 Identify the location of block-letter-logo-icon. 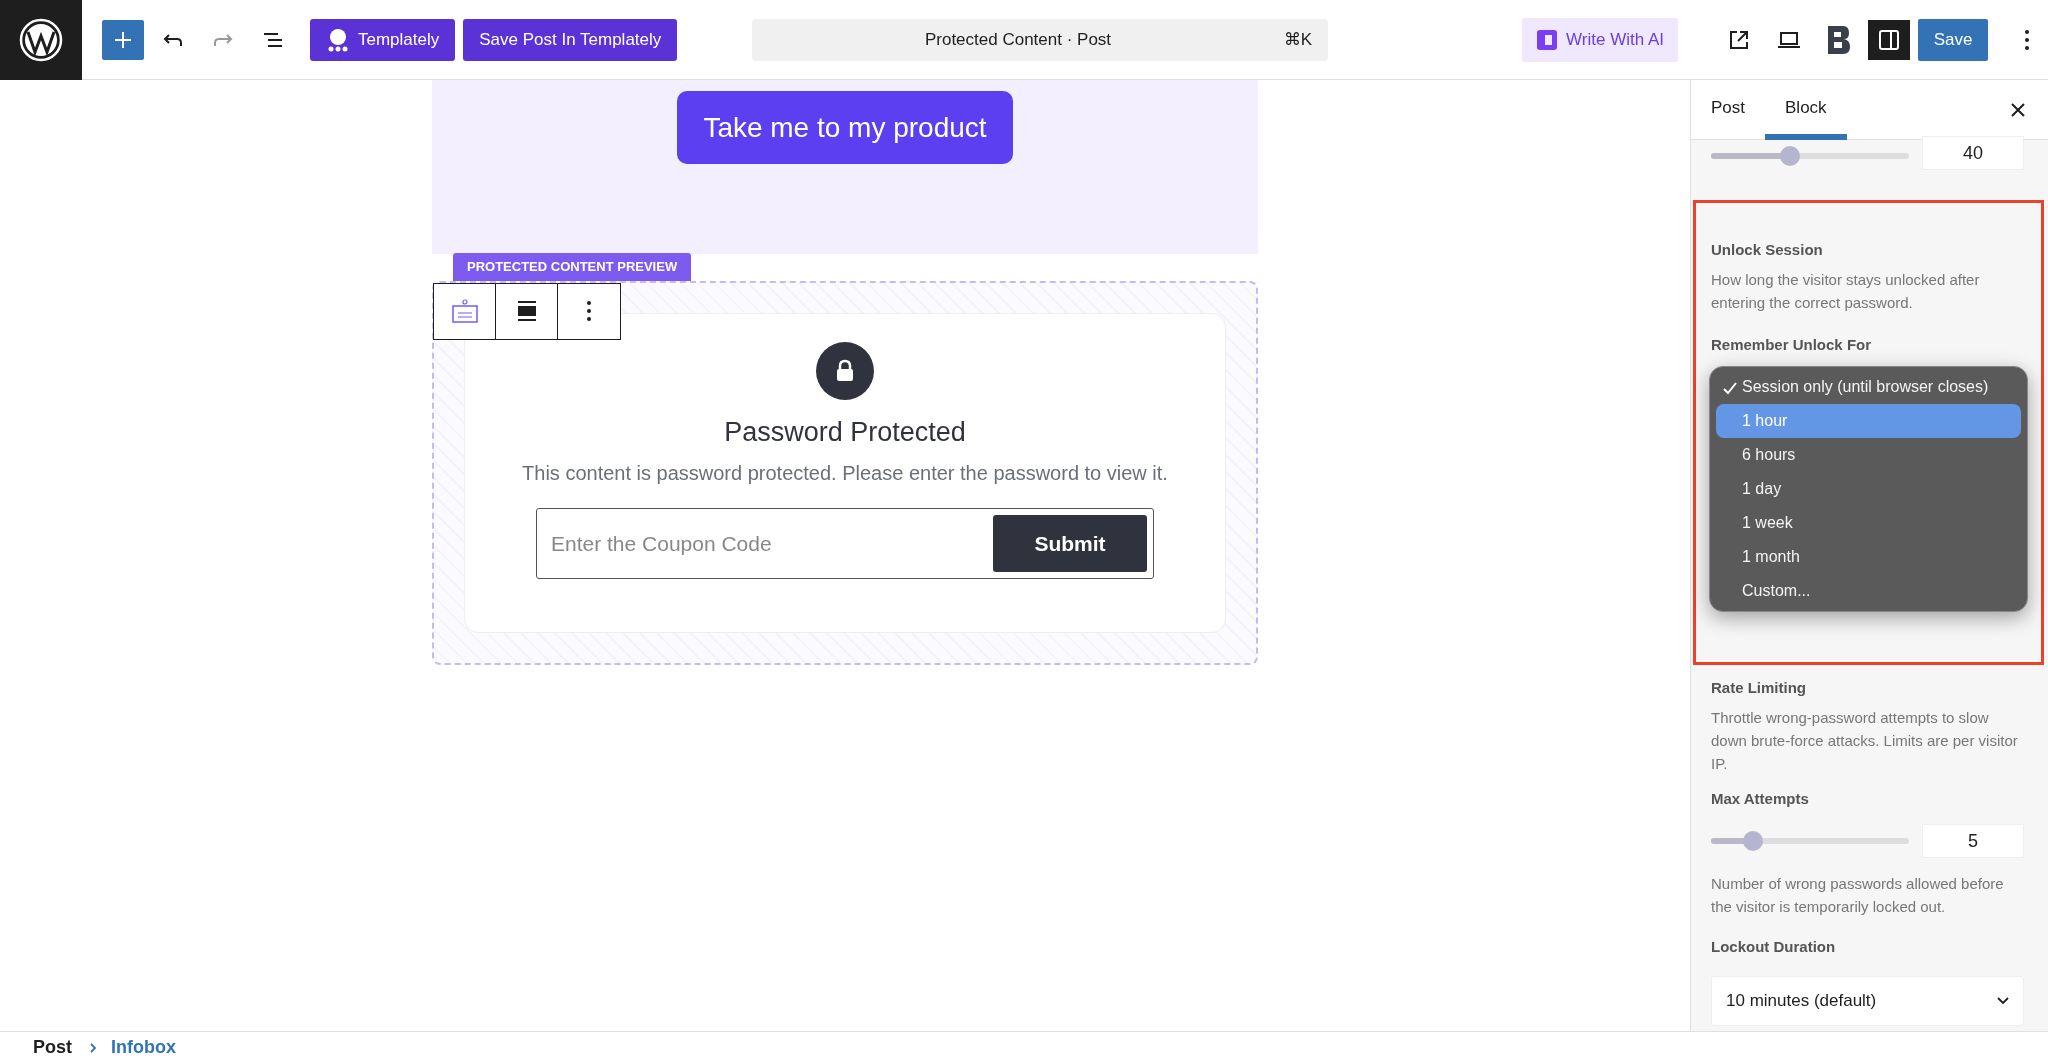
(1839, 39).